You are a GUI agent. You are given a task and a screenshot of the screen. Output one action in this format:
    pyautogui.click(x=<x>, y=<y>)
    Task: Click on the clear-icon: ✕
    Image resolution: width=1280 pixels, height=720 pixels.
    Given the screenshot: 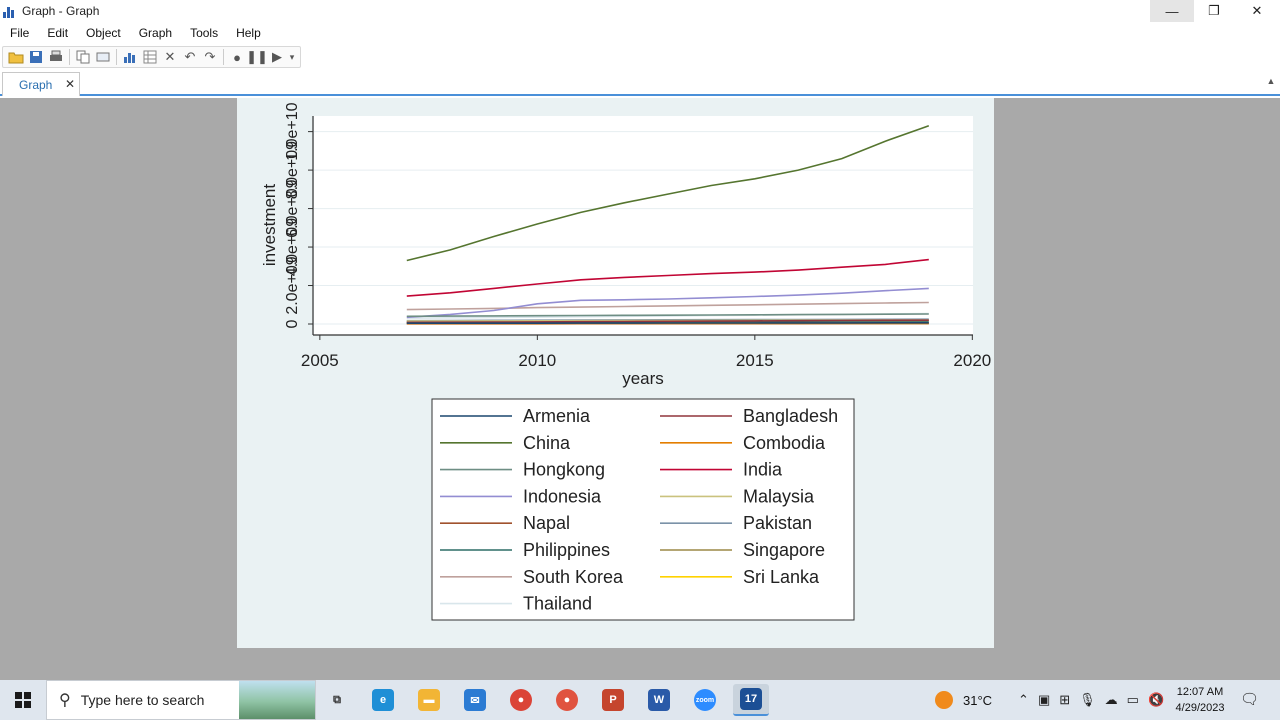 What is the action you would take?
    pyautogui.click(x=170, y=57)
    